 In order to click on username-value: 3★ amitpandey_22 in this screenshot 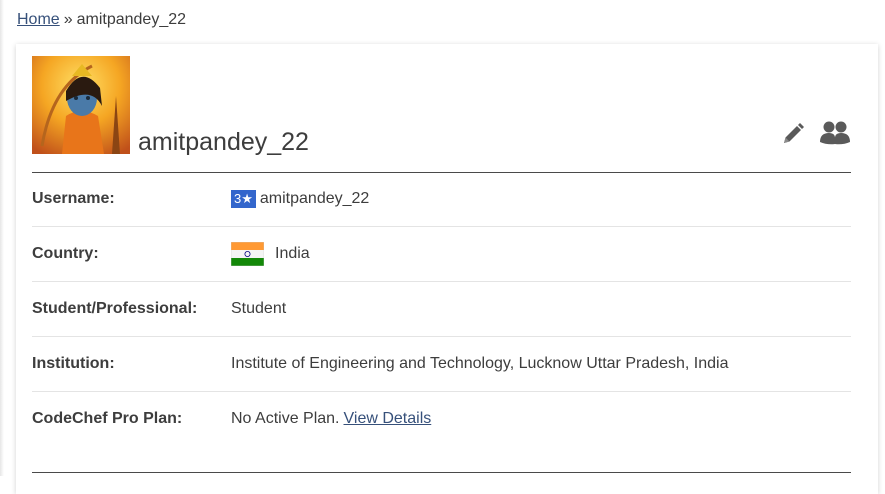, I will do `click(300, 199)`.